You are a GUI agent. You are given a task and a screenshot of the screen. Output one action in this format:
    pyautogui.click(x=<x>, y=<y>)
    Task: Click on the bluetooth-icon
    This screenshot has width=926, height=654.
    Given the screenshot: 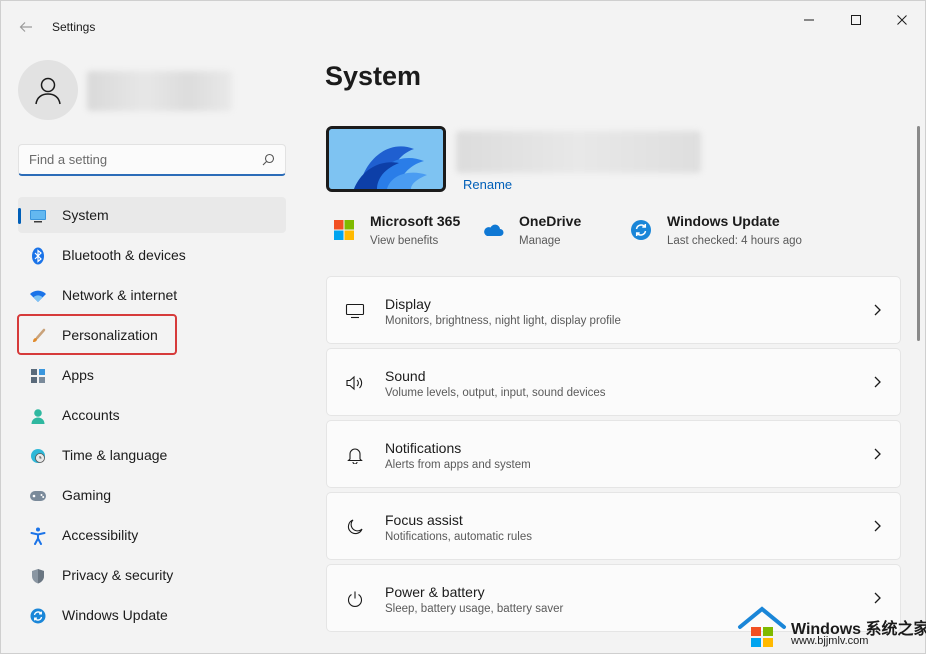 What is the action you would take?
    pyautogui.click(x=38, y=256)
    